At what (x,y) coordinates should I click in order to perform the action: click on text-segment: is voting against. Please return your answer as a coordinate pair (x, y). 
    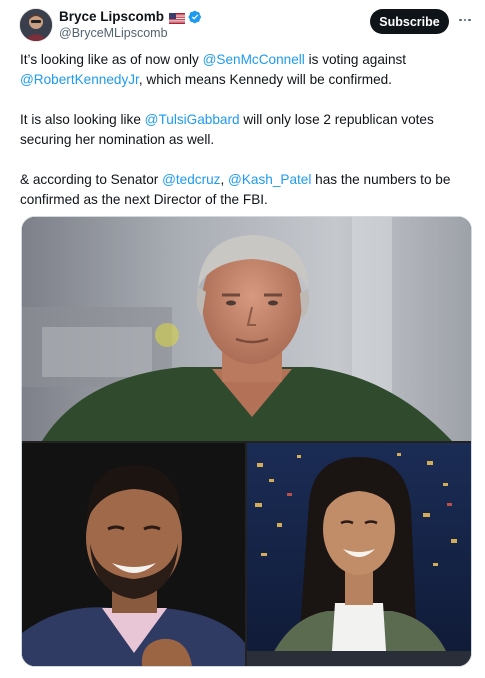
    Looking at the image, I should click on (355, 59).